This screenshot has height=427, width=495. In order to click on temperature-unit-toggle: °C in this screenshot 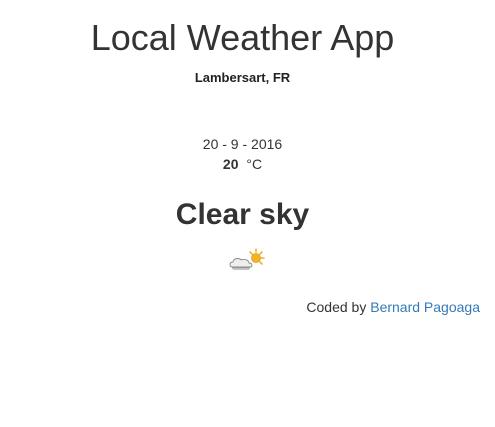, I will do `click(254, 164)`.